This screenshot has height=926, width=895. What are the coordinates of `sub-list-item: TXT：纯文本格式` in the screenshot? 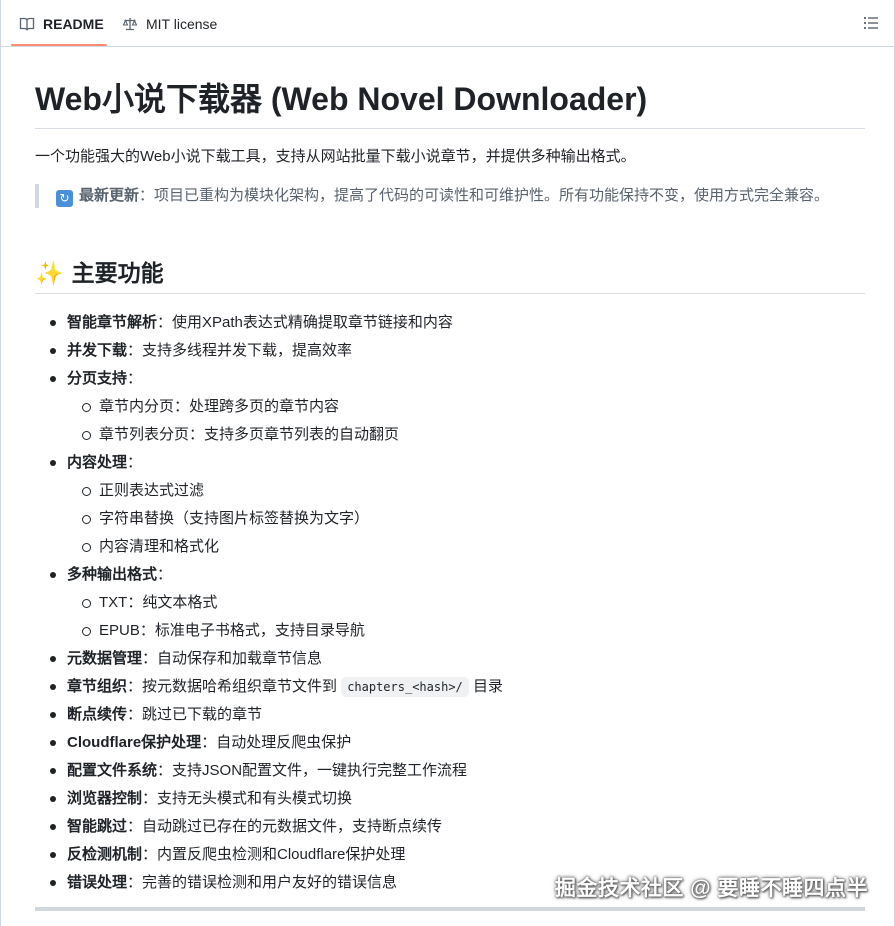 It's located at (466, 603).